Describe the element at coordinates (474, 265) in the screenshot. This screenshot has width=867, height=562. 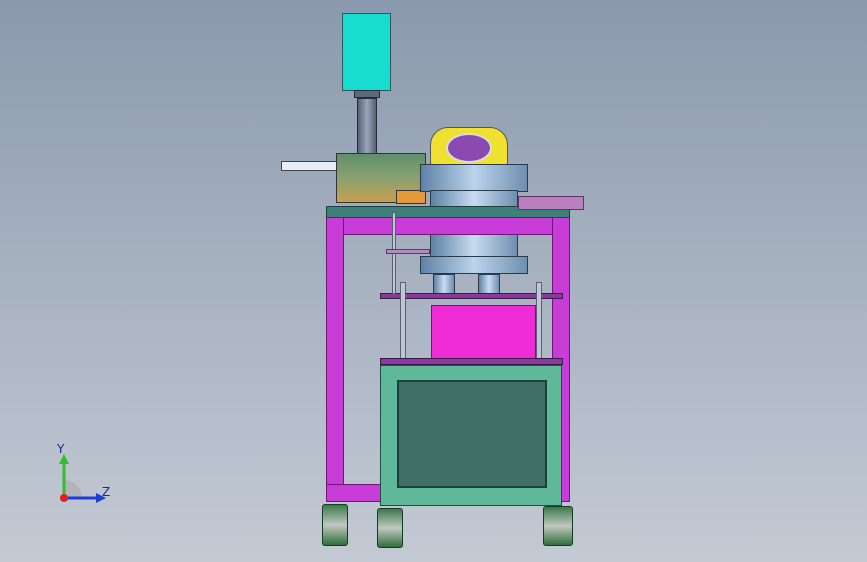
I see `drum-bottom-flange` at that location.